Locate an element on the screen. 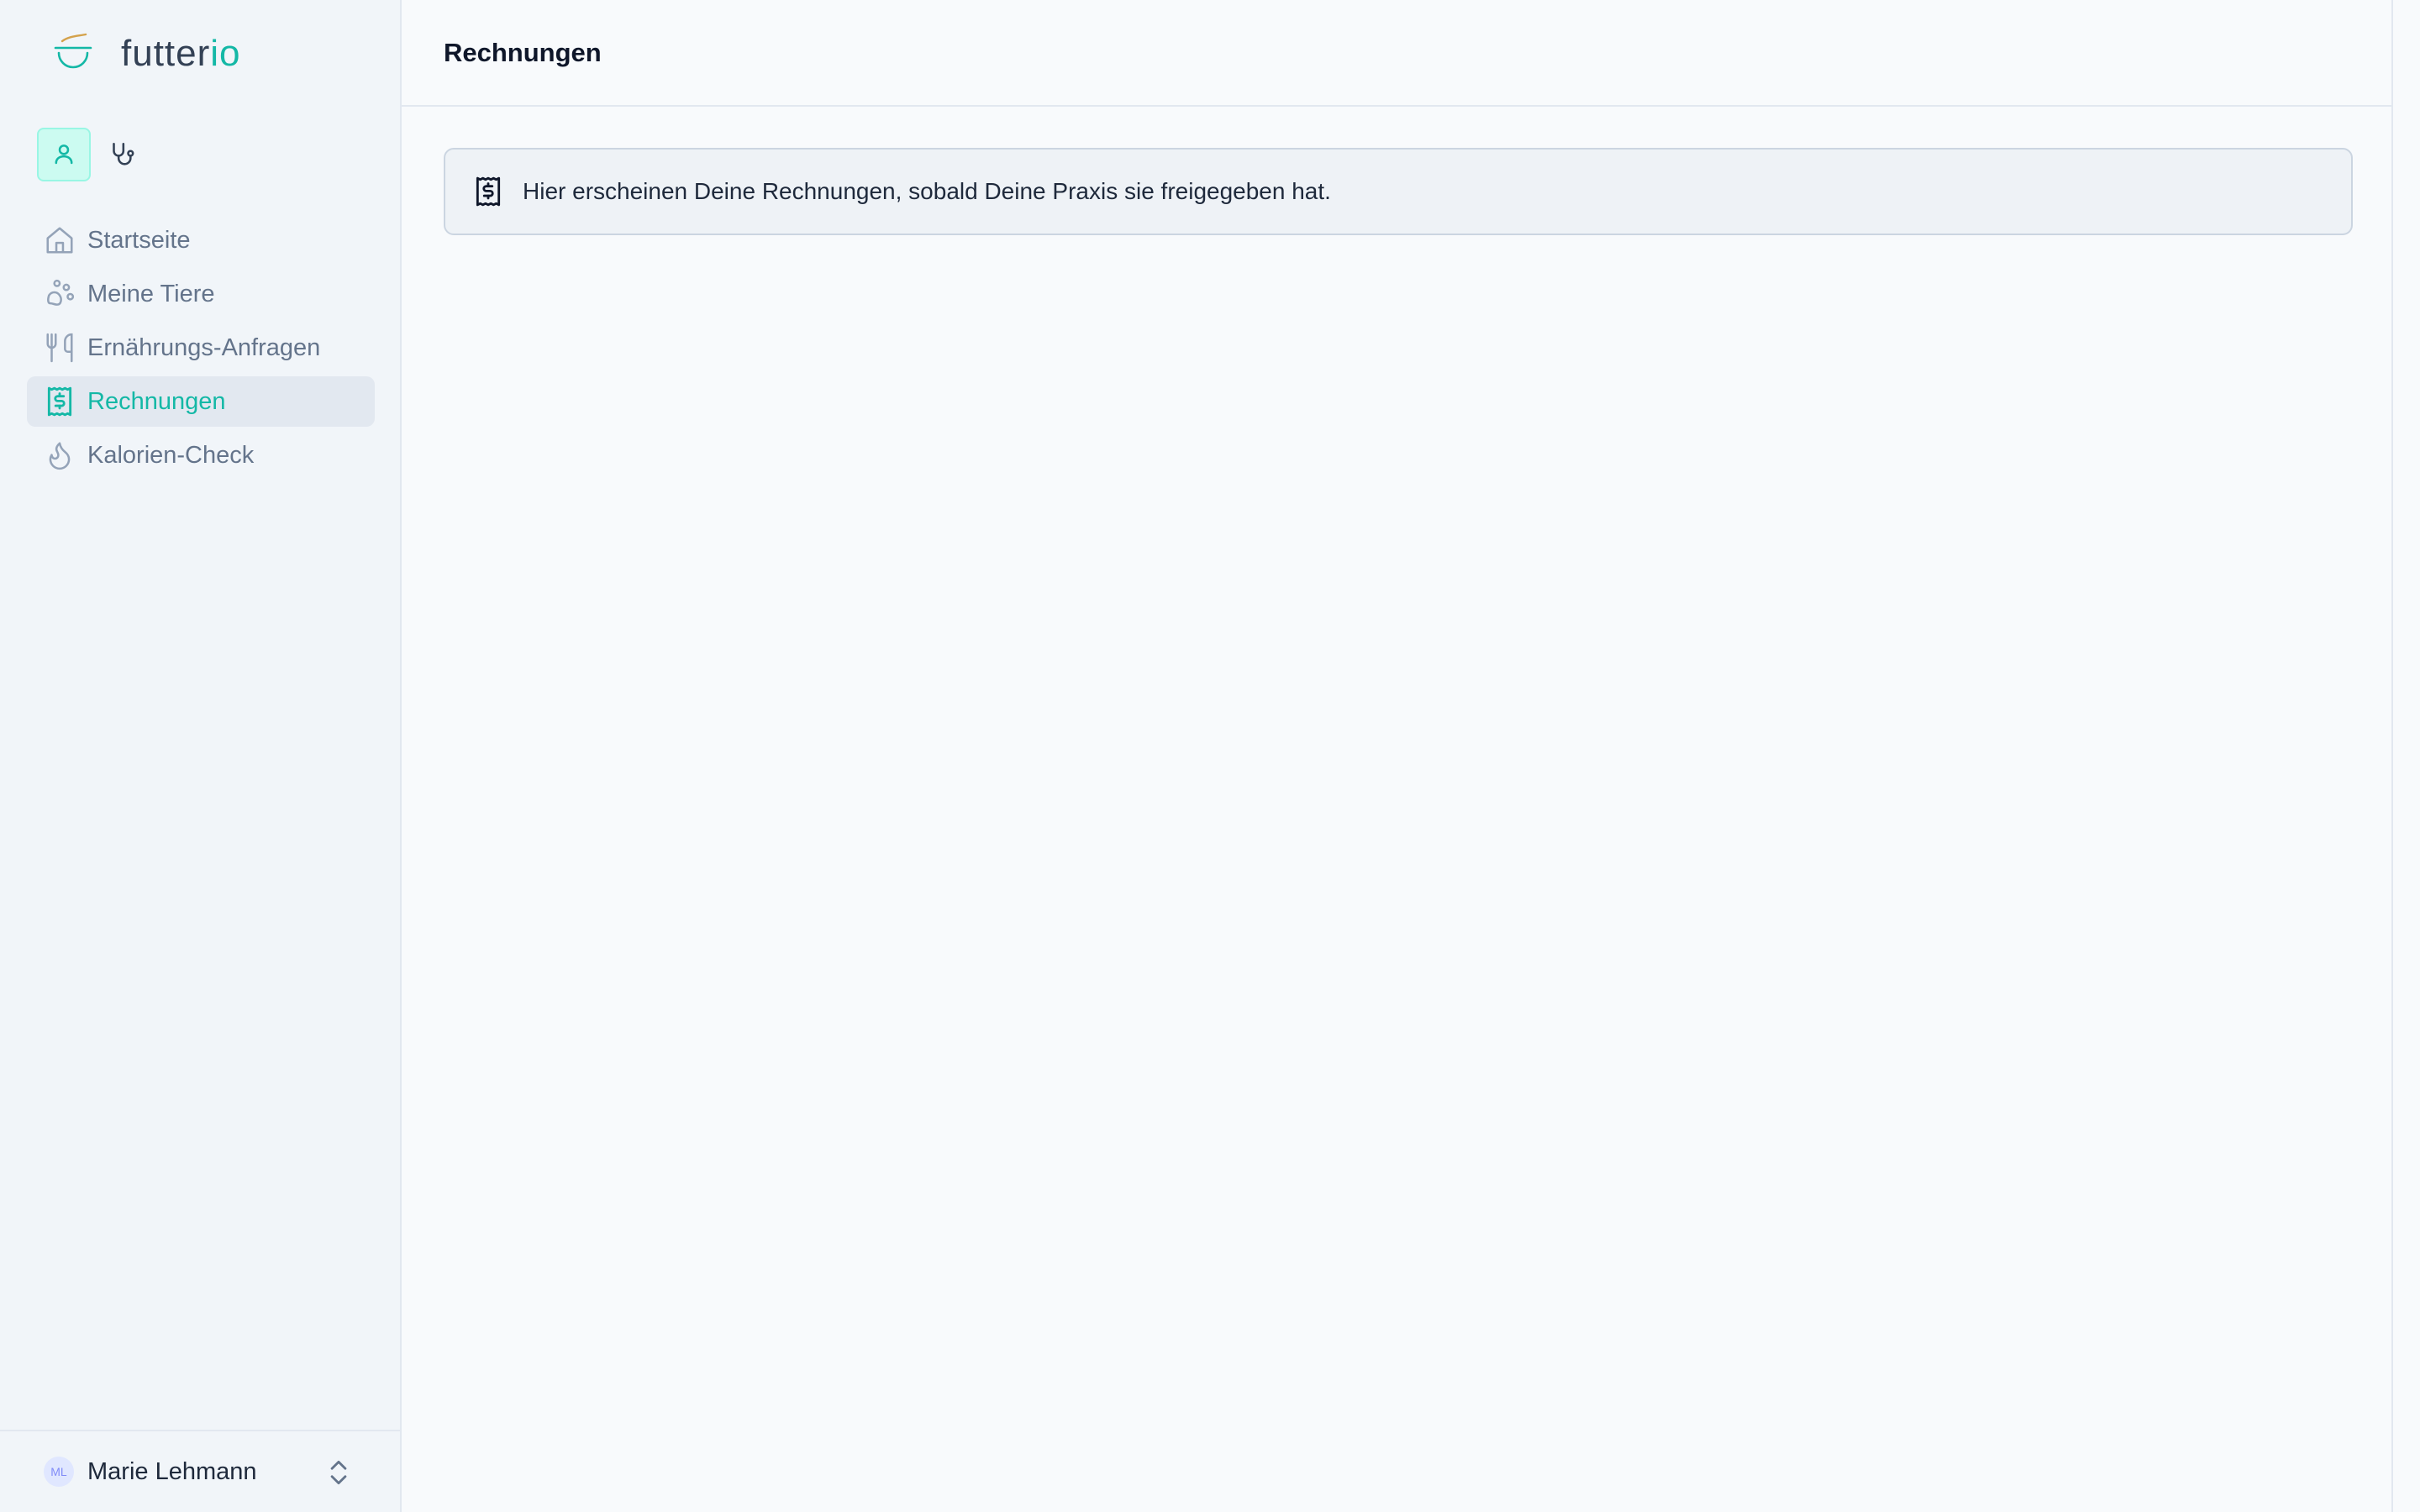  brand-name: futterio is located at coordinates (181, 53).